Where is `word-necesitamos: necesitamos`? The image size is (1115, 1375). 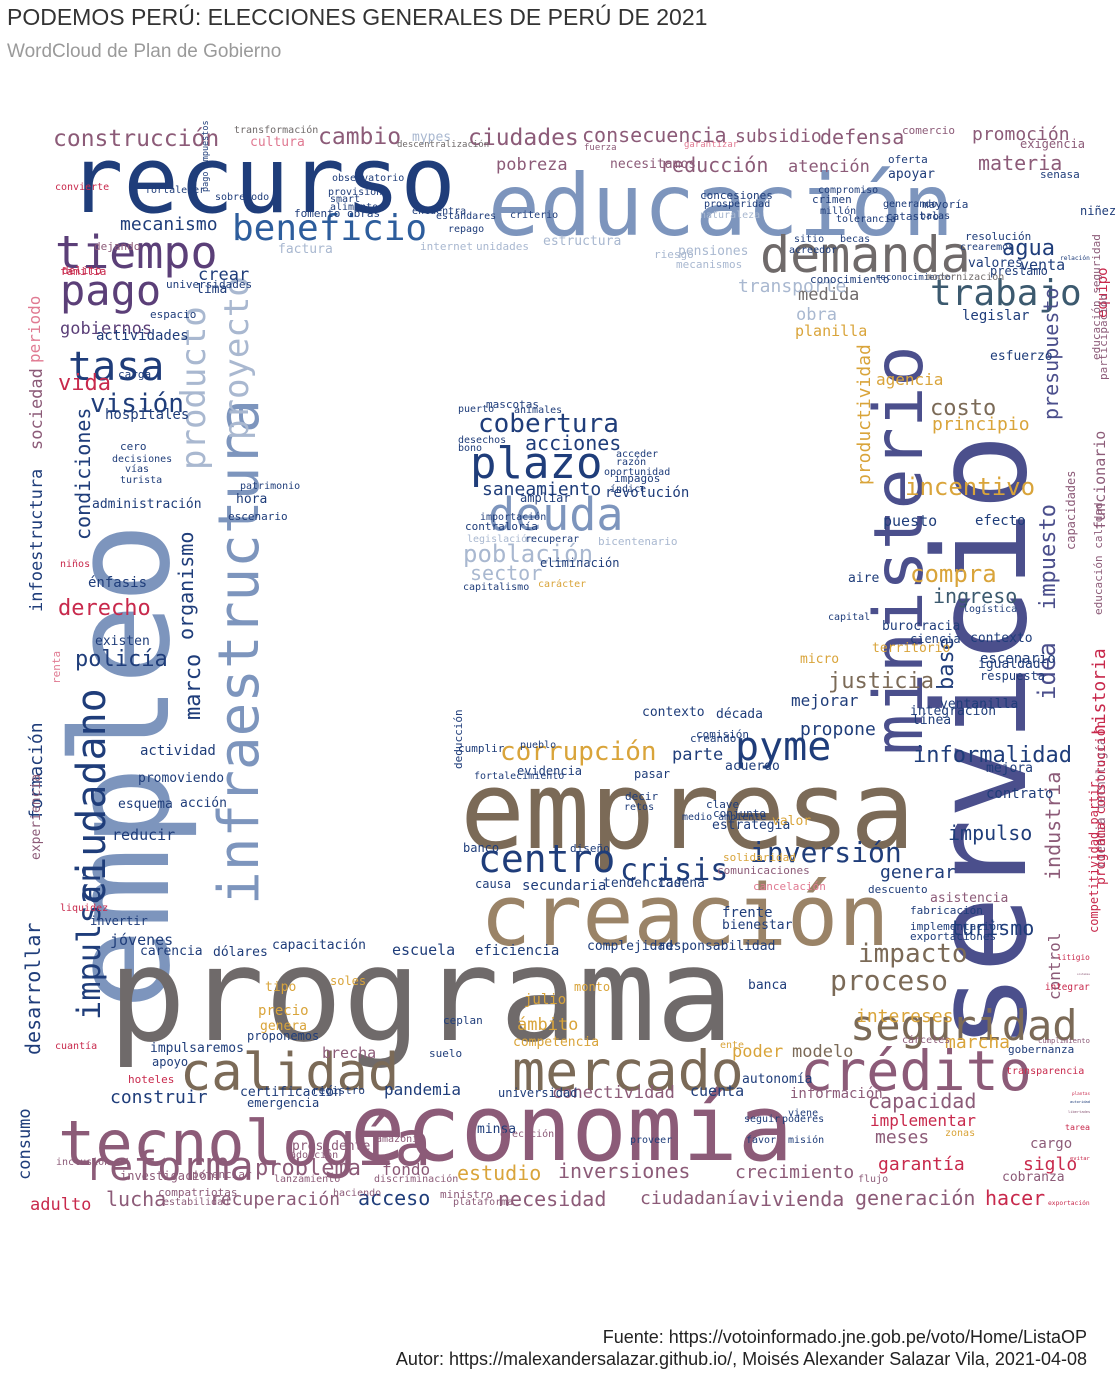
word-necesitamos: necesitamos is located at coordinates (653, 164).